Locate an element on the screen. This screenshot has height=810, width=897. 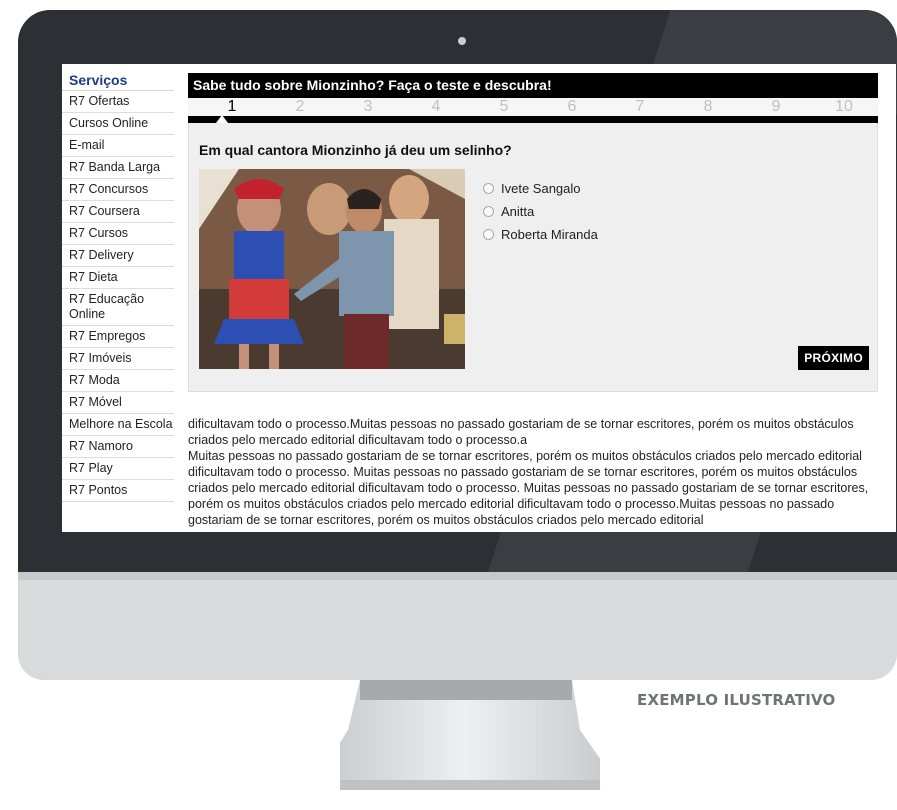
sidebar-item-empregos: R7 Empregos is located at coordinates (118, 337).